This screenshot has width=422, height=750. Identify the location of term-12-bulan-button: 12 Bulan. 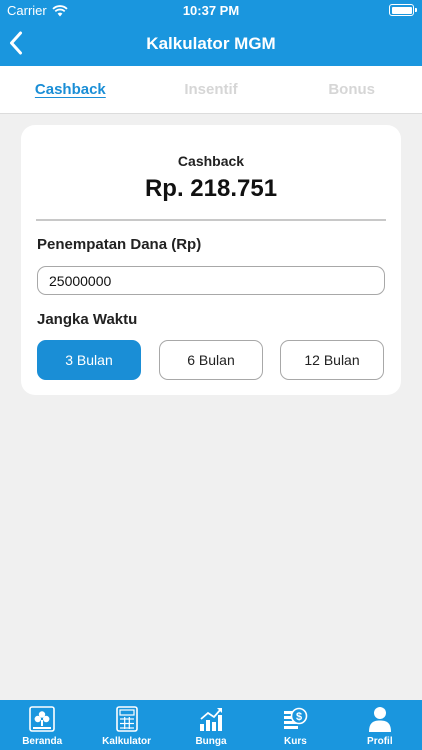
(332, 360).